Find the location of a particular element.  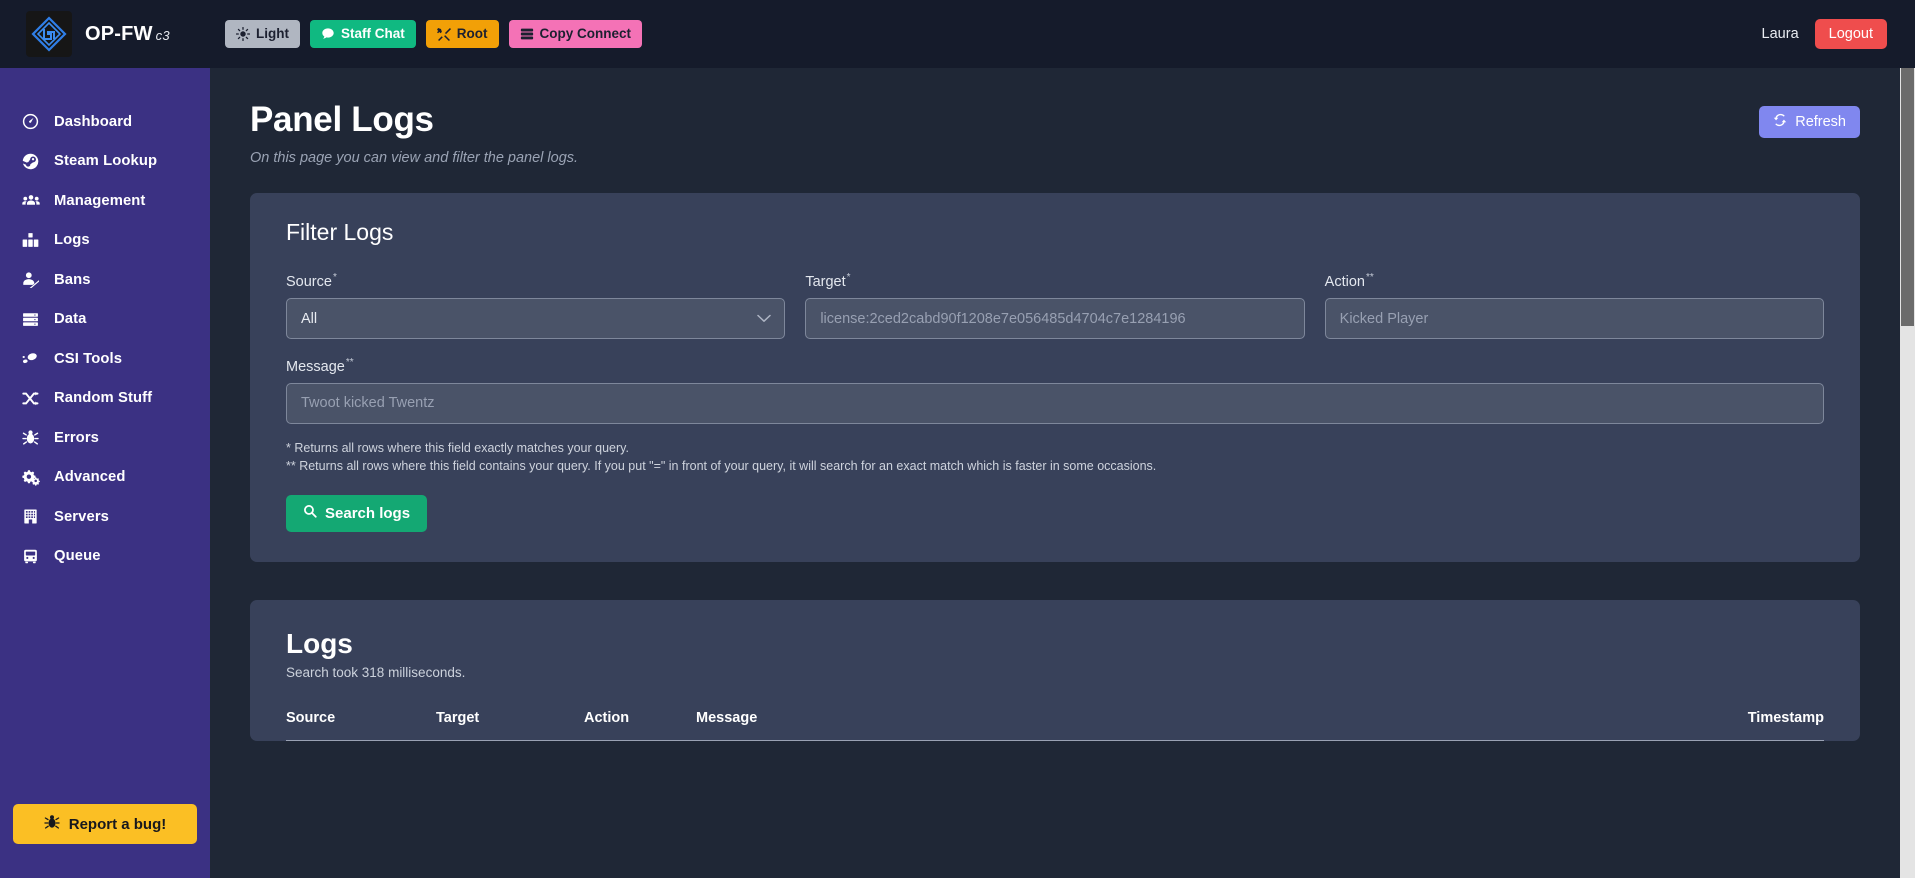

source-label-marker: * is located at coordinates (334, 278).